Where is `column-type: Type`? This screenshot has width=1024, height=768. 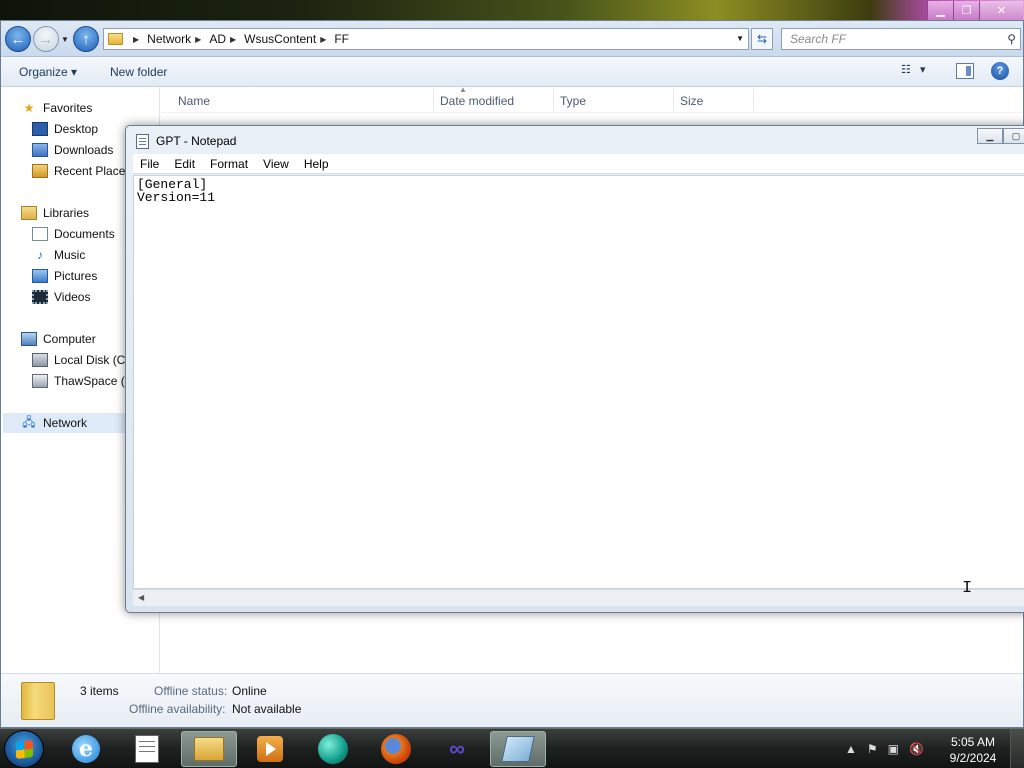
column-type: Type is located at coordinates (573, 101).